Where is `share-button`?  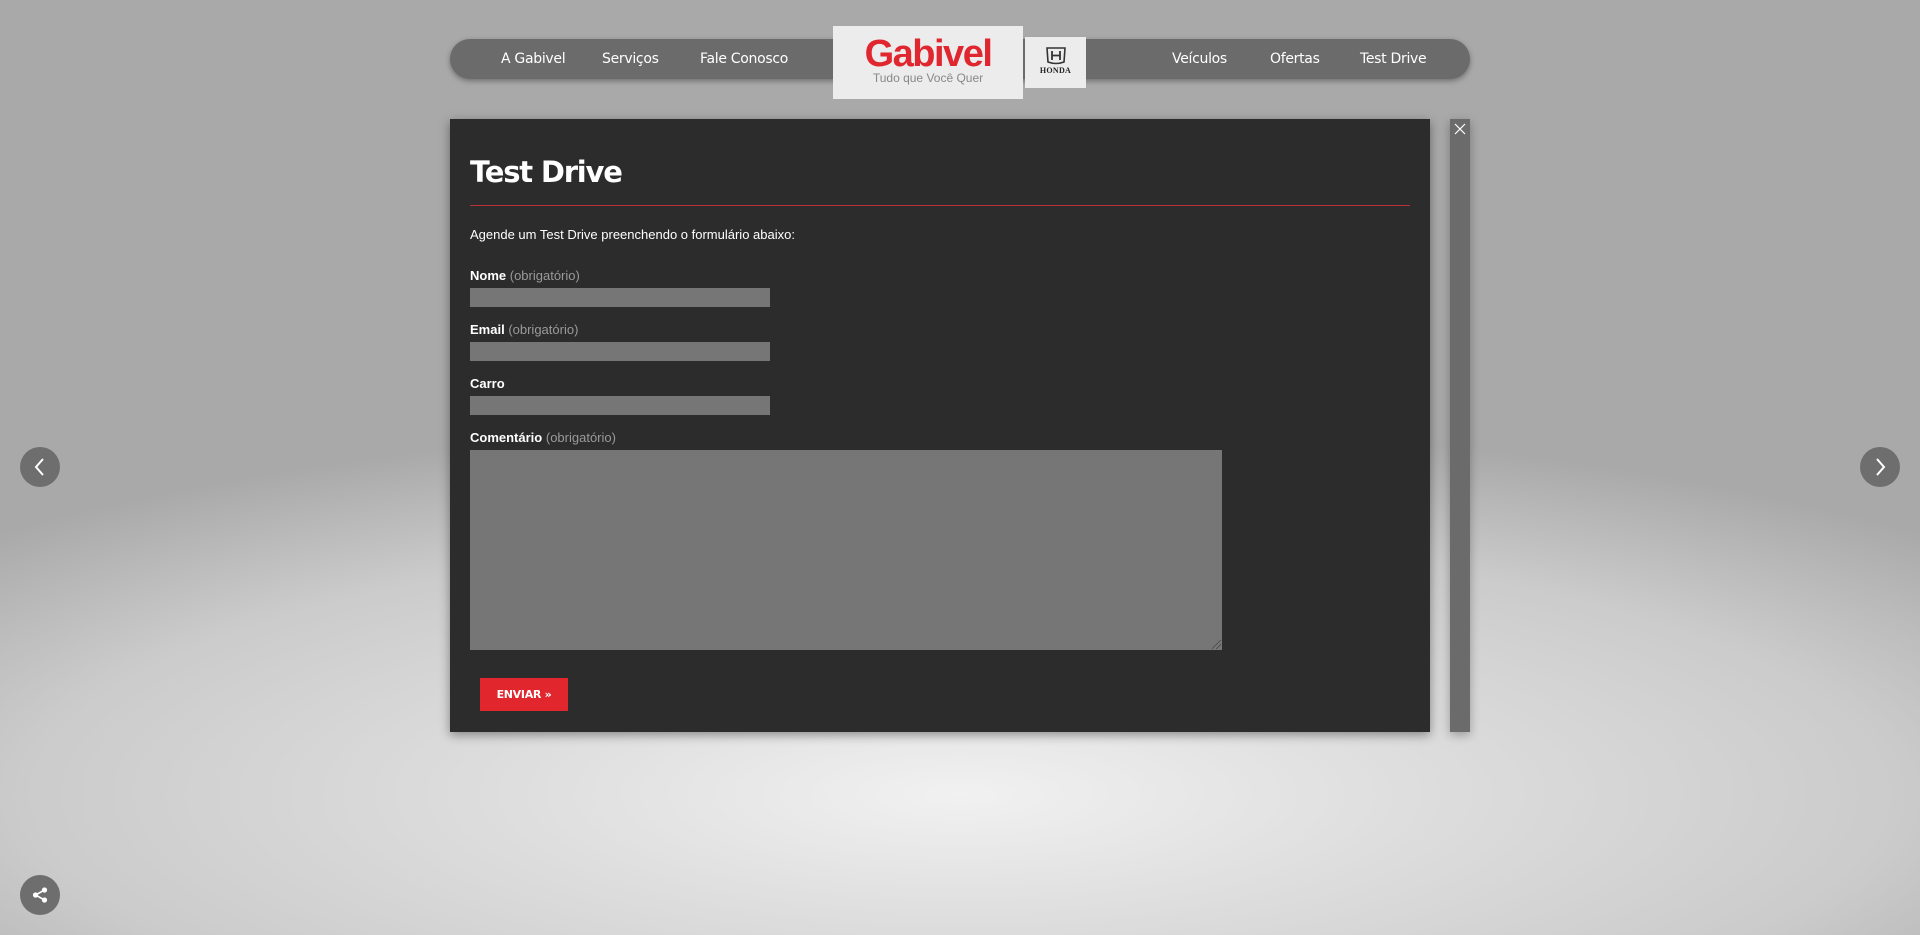 share-button is located at coordinates (40, 895).